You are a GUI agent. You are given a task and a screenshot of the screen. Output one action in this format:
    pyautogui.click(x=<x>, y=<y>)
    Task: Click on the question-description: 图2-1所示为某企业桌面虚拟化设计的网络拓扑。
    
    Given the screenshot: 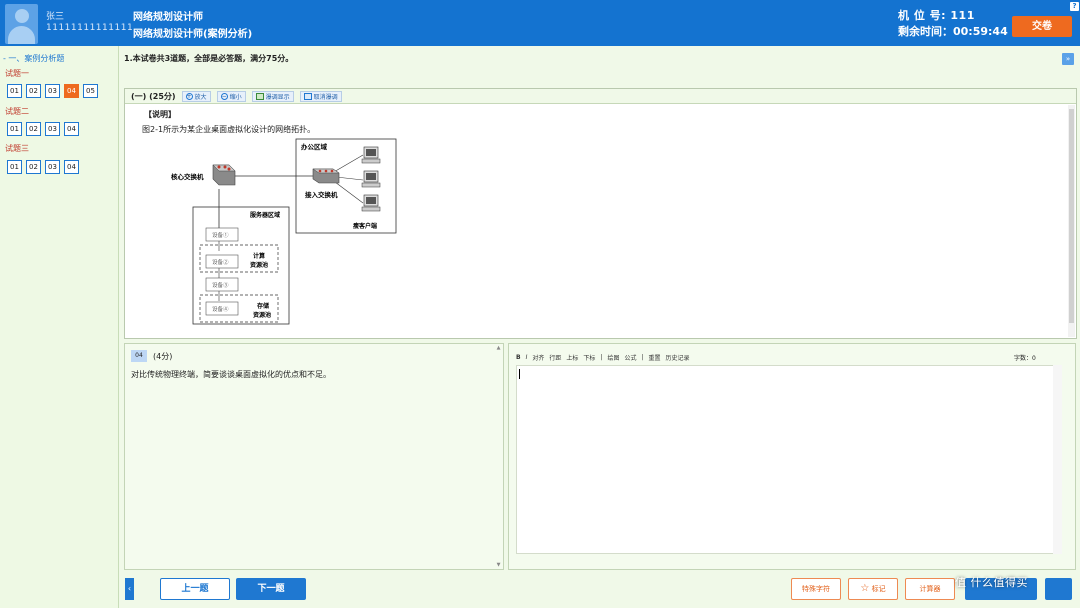 What is the action you would take?
    pyautogui.click(x=229, y=129)
    